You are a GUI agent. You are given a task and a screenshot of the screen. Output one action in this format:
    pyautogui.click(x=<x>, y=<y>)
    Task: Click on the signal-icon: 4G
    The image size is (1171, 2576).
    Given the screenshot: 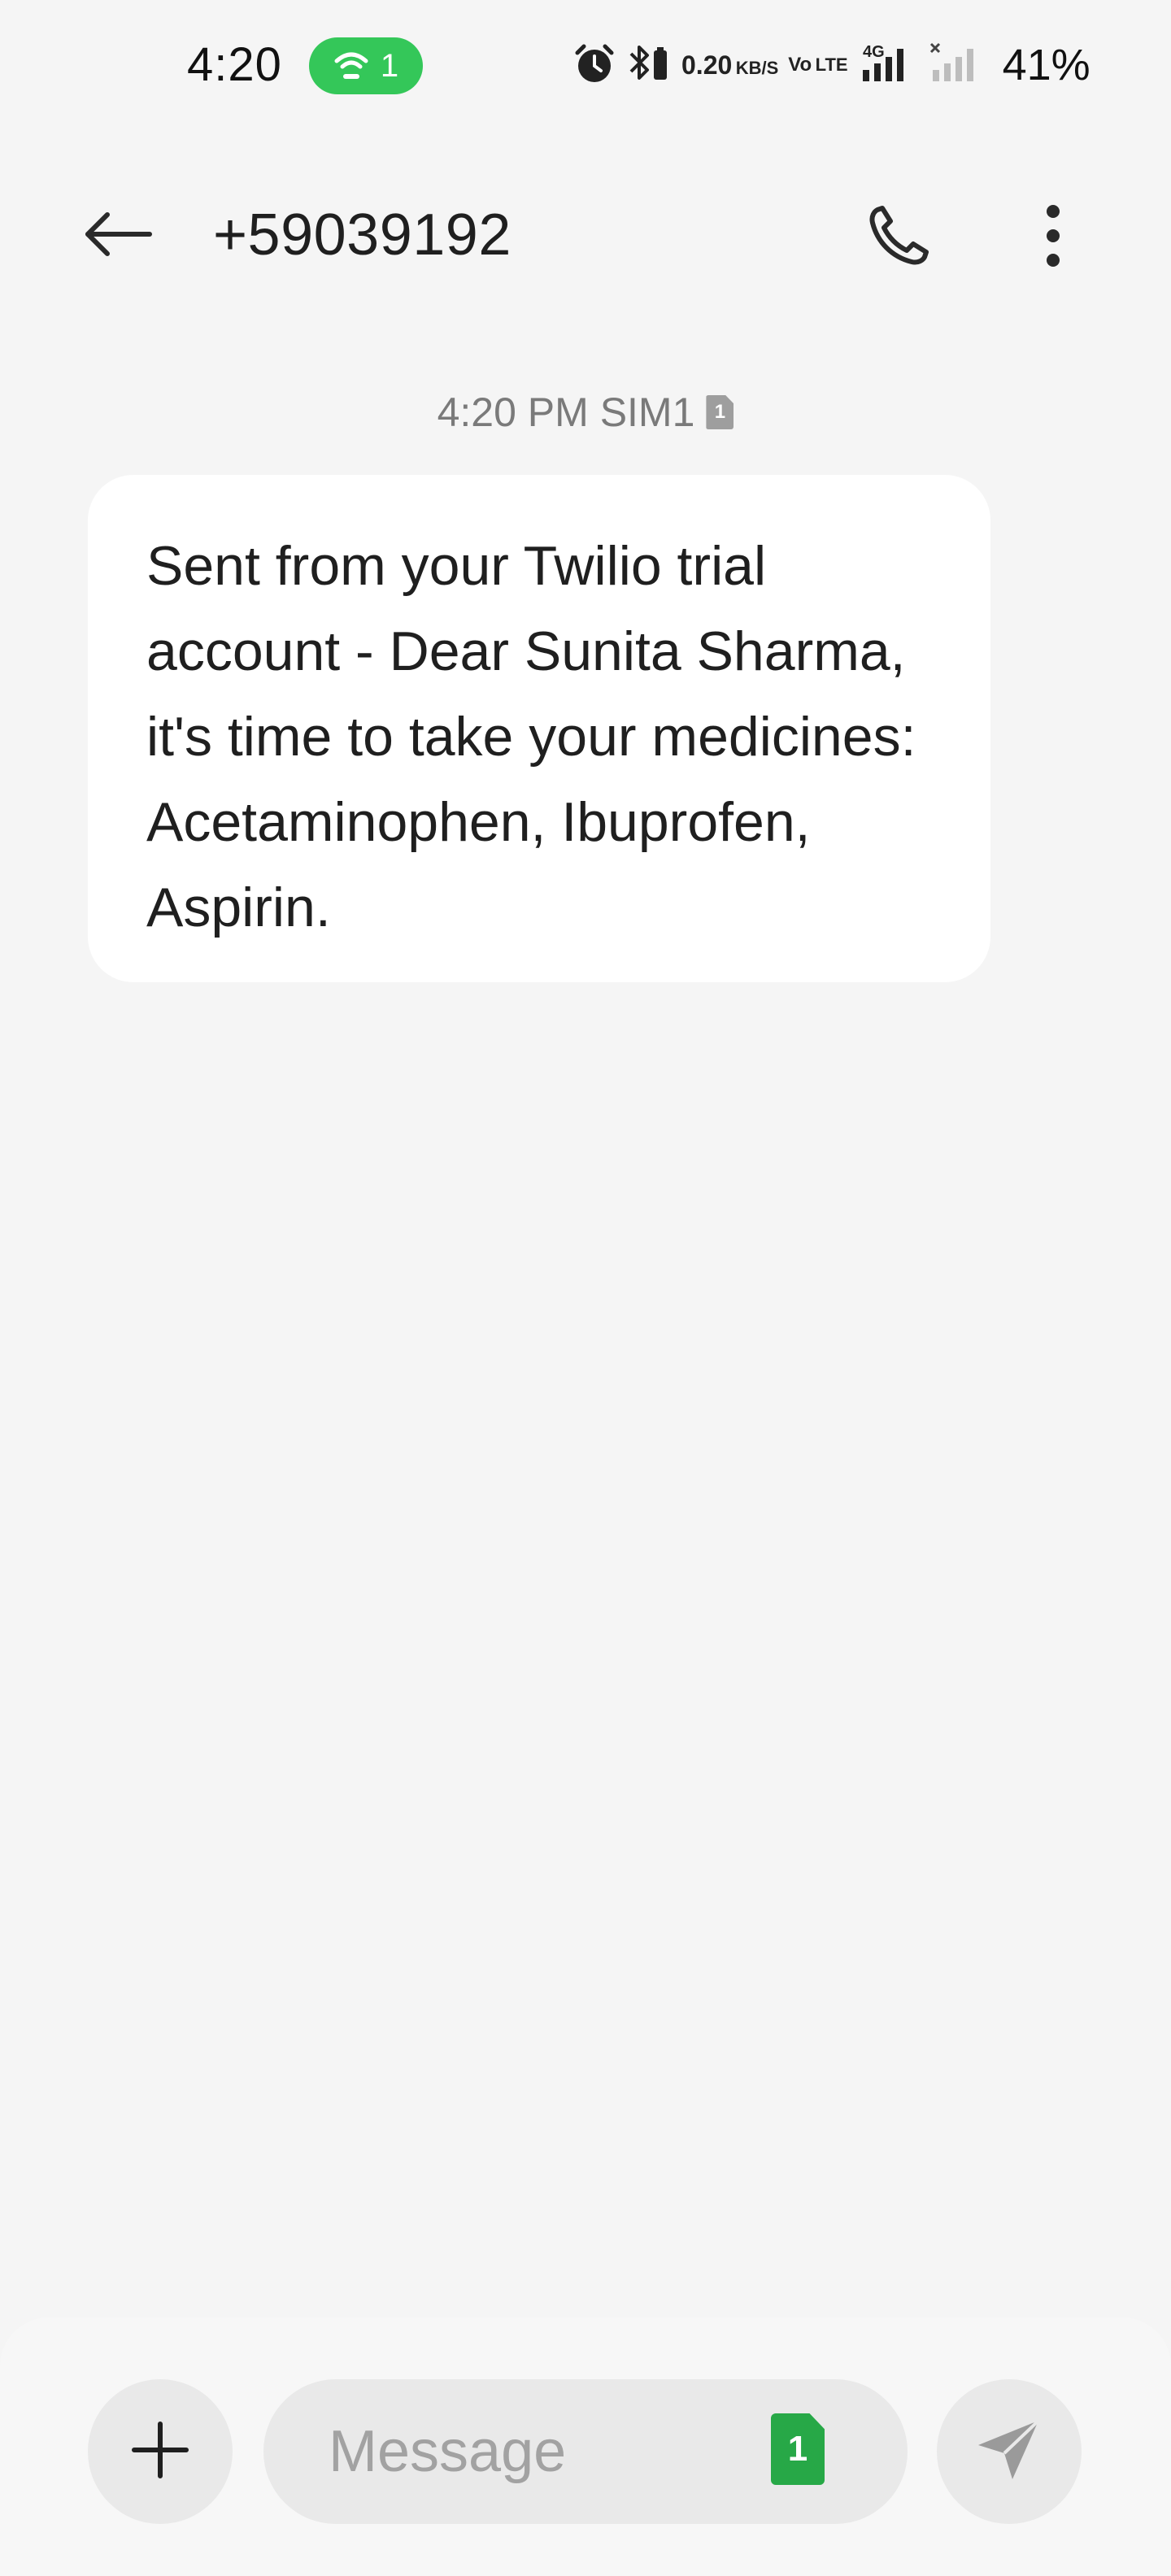 What is the action you would take?
    pyautogui.click(x=888, y=66)
    